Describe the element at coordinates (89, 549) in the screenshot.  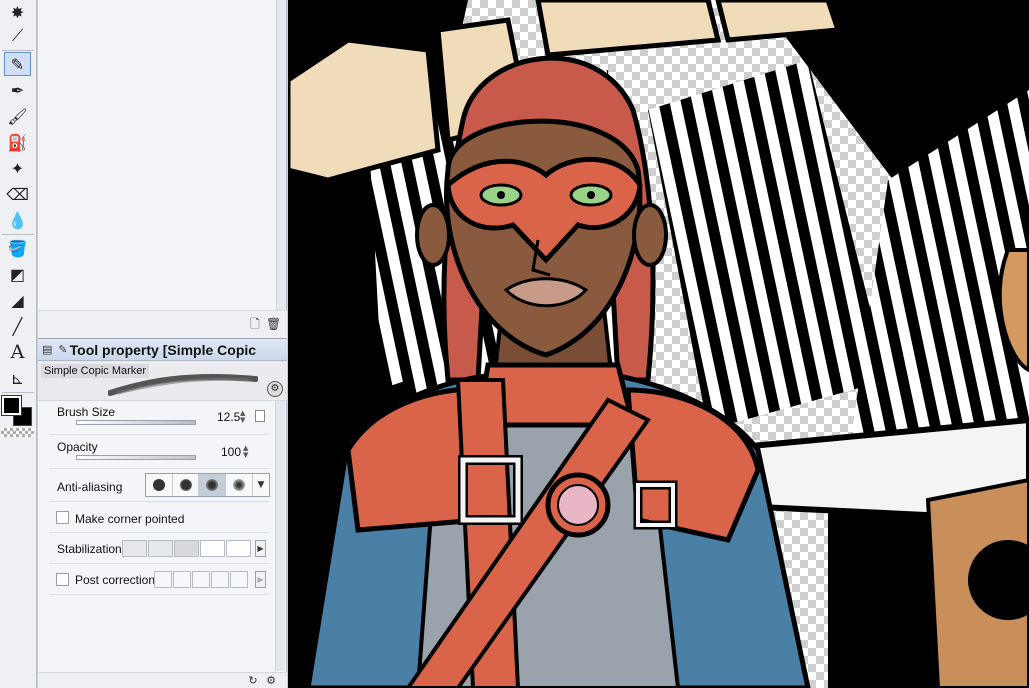
I see `stabilization-label: Stabilization` at that location.